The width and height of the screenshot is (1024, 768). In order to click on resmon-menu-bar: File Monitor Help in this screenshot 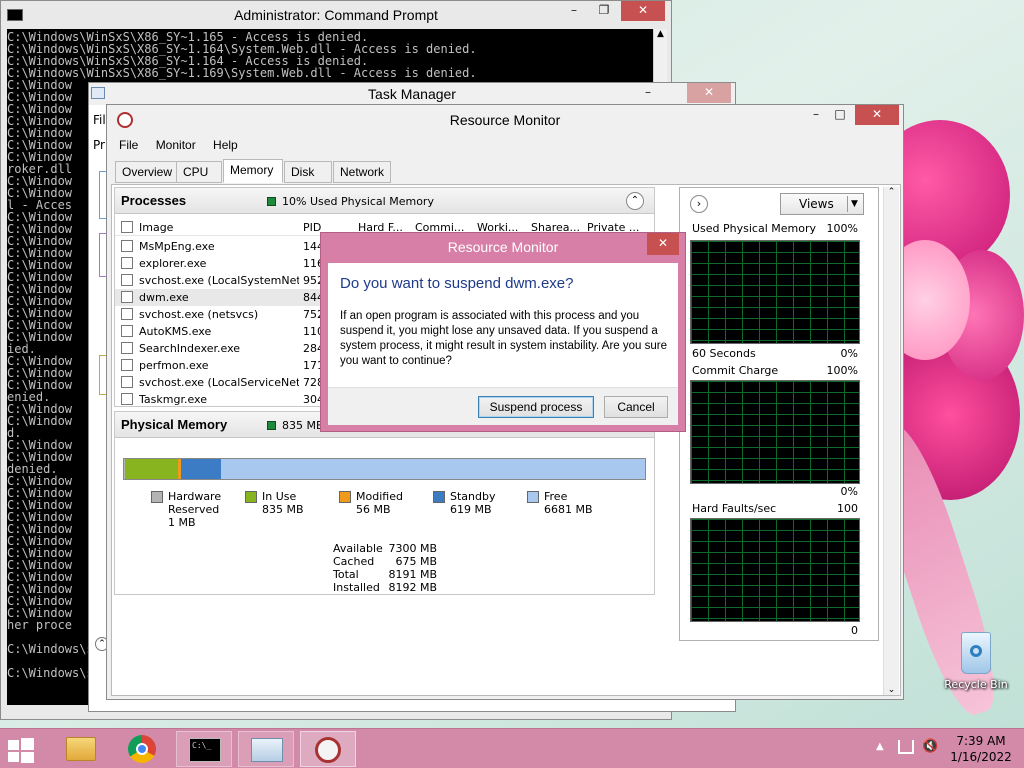, I will do `click(185, 145)`.